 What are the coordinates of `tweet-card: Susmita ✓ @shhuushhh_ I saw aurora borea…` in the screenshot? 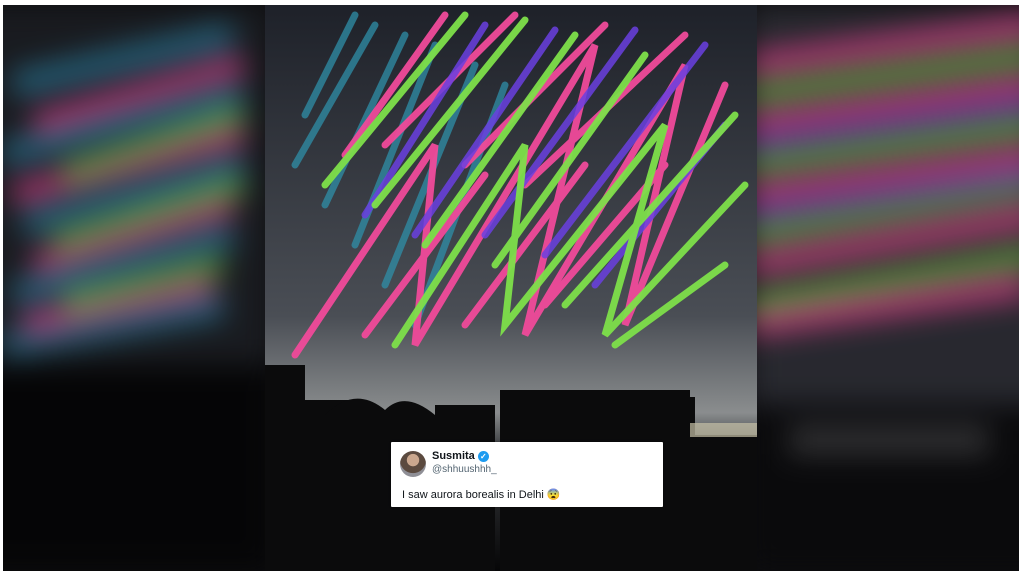 It's located at (527, 474).